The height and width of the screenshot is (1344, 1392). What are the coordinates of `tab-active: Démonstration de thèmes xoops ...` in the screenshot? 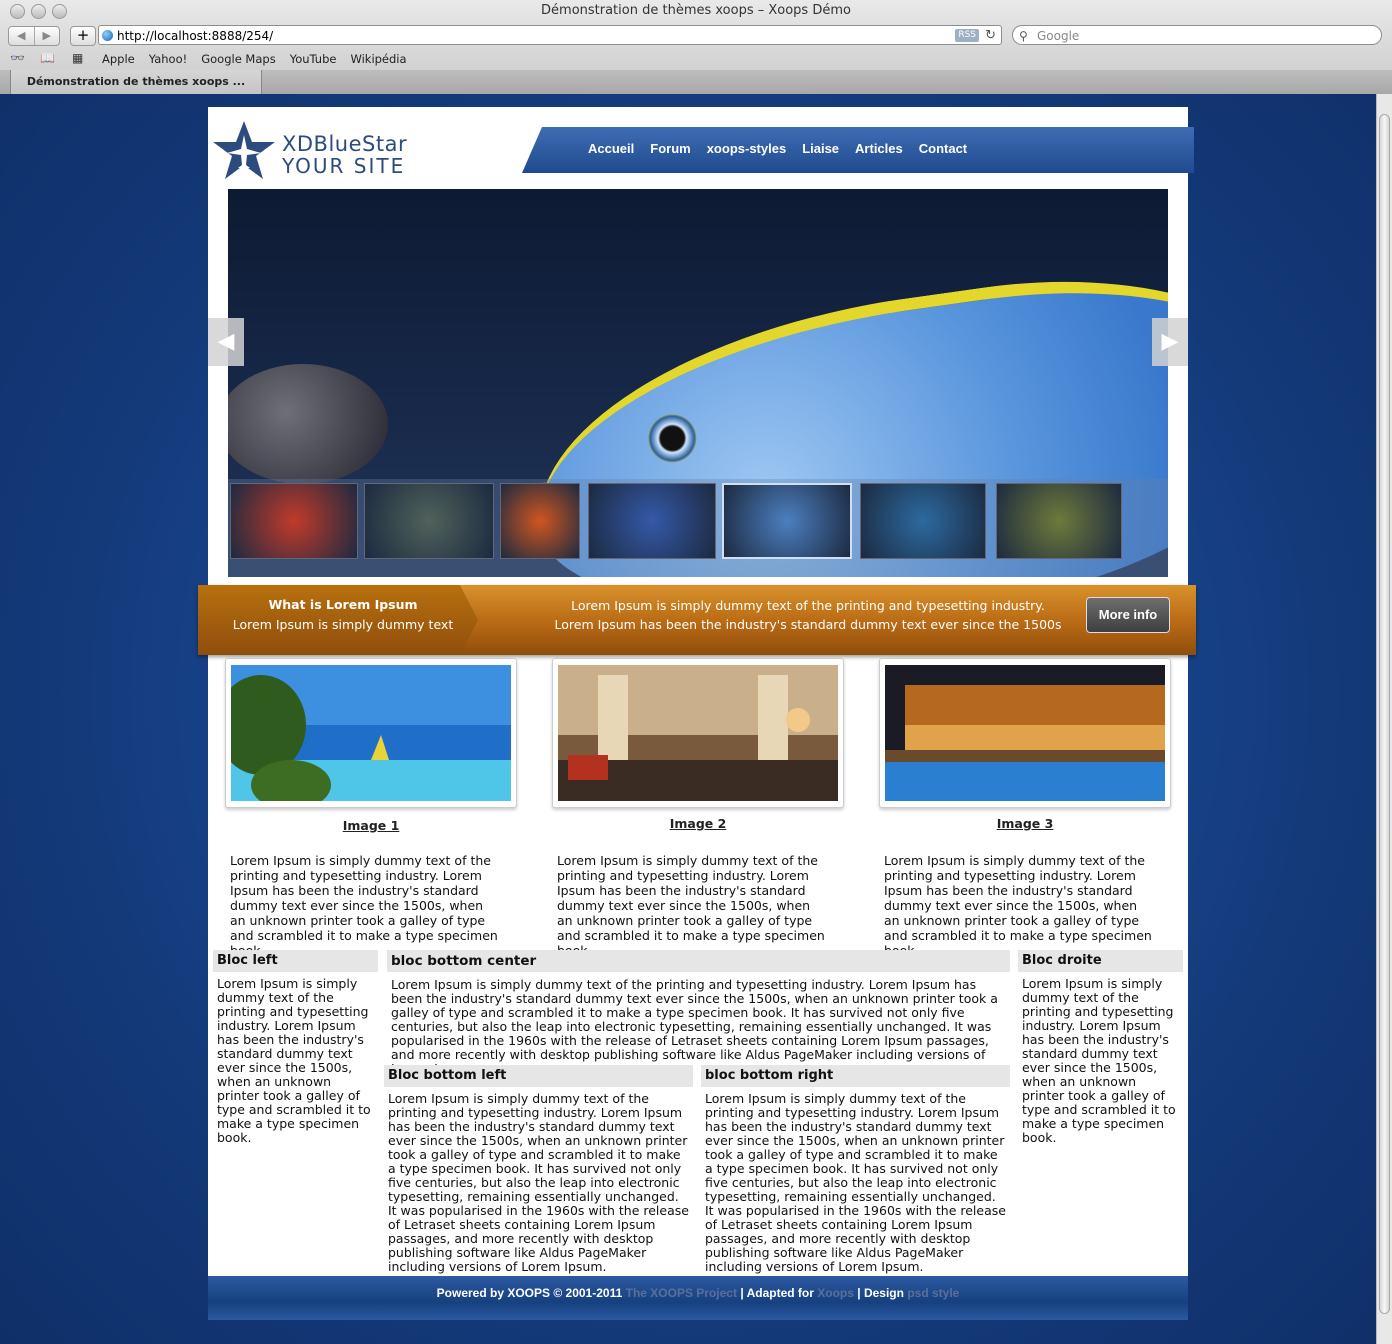 It's located at (136, 82).